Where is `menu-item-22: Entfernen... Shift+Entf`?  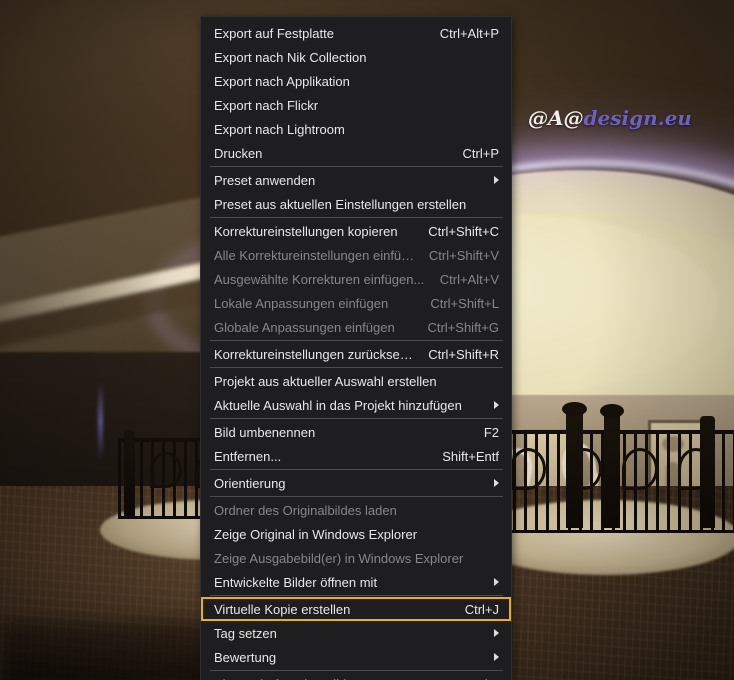 menu-item-22: Entfernen... Shift+Entf is located at coordinates (356, 456).